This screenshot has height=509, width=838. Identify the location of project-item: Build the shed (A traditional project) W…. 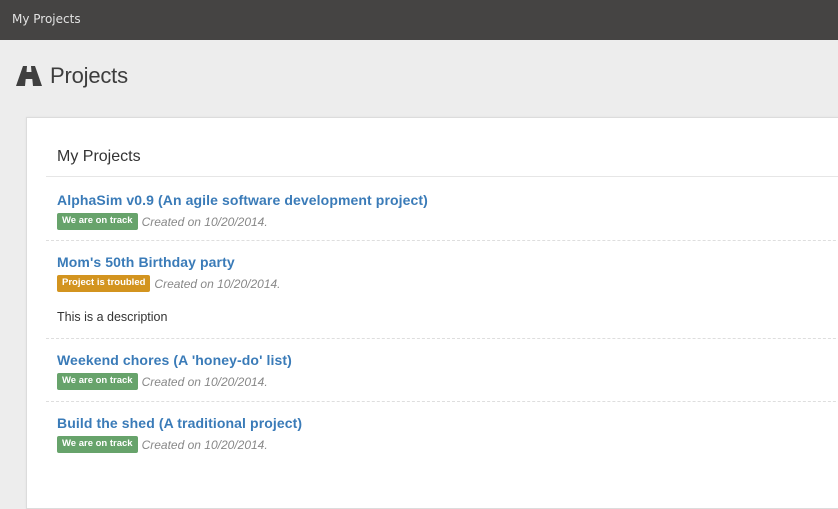
(442, 440).